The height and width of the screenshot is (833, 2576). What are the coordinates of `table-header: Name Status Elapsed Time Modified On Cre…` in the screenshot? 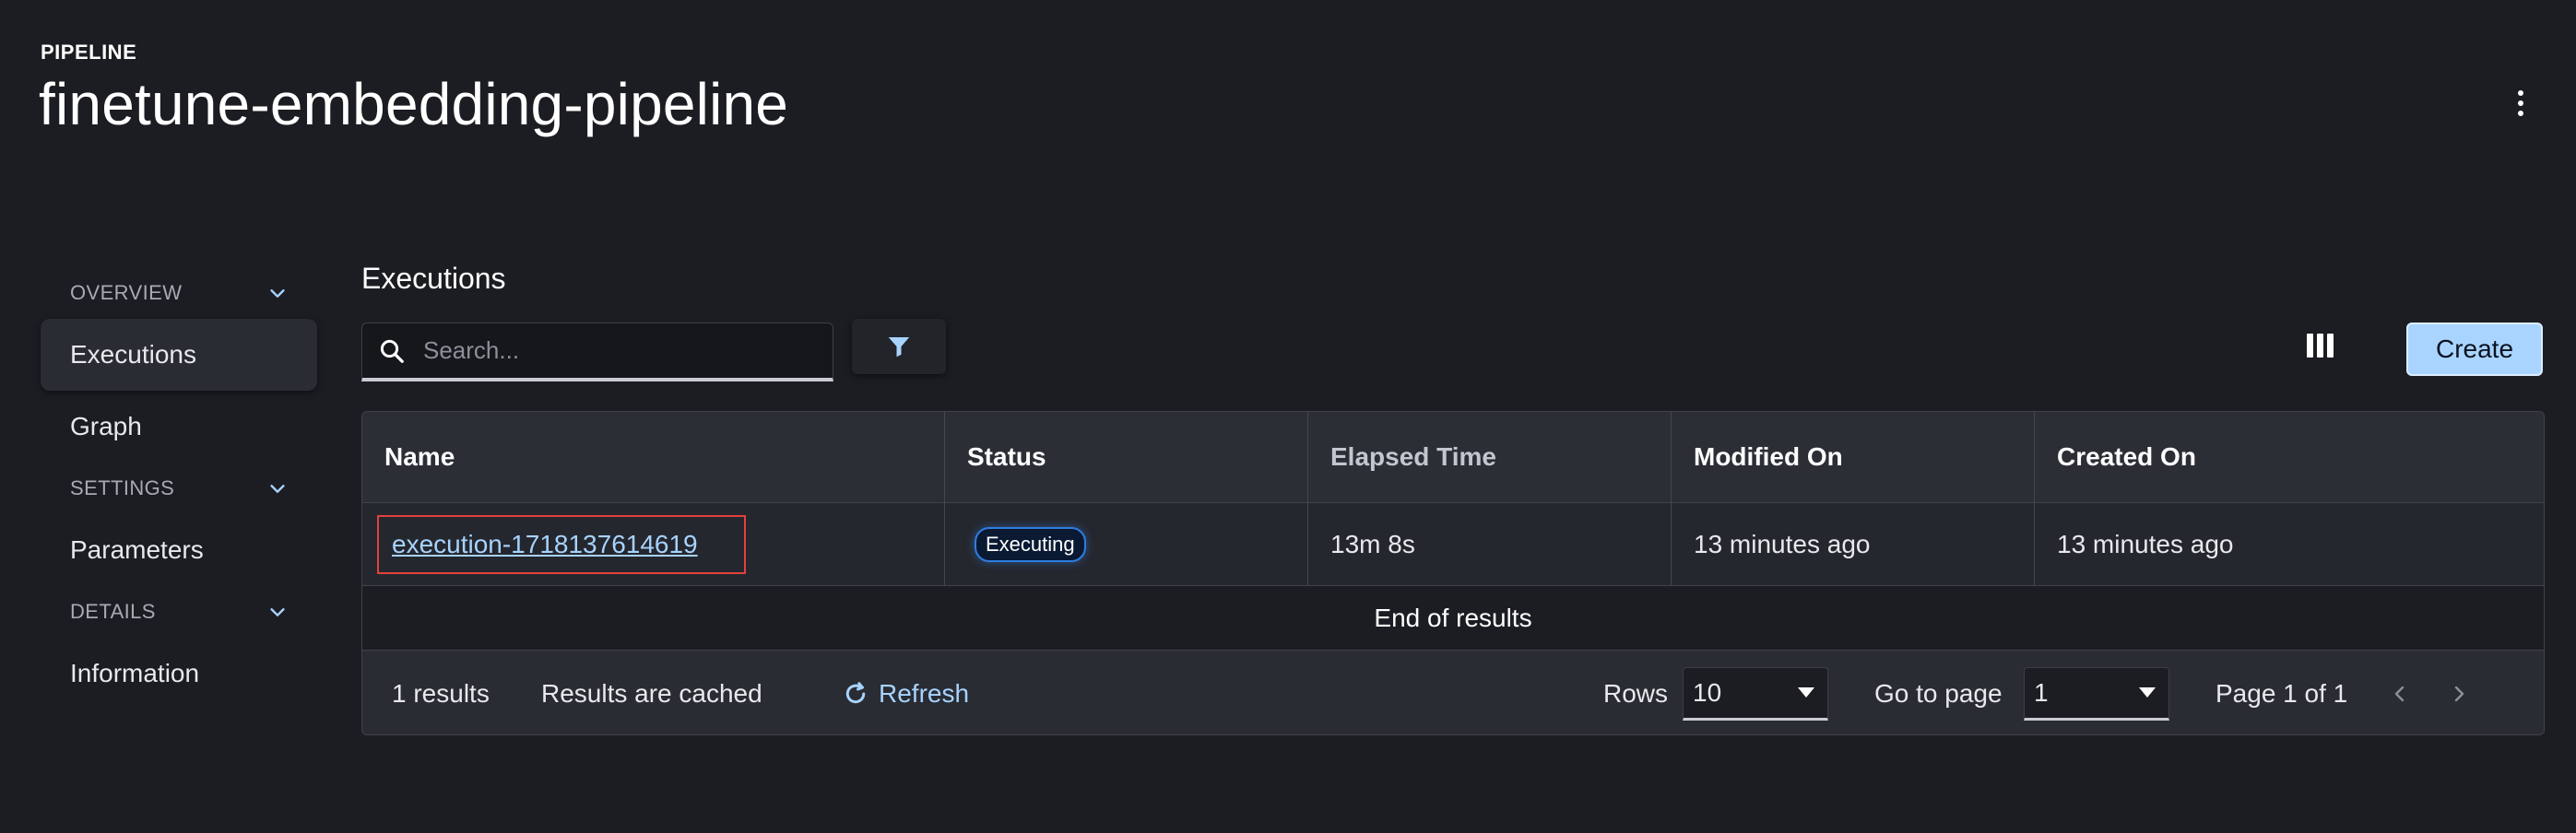 It's located at (1453, 457).